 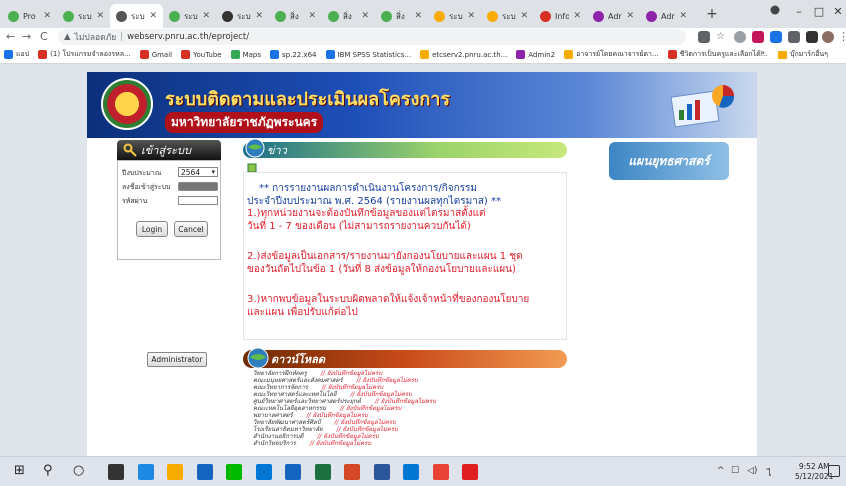 I want to click on key-icon, so click(x=704, y=37).